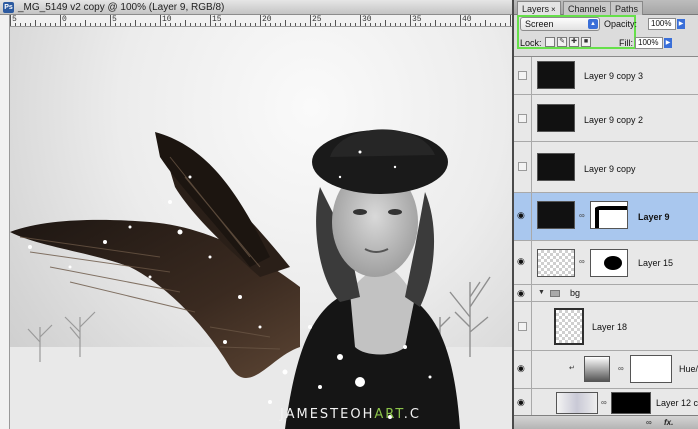 This screenshot has height=429, width=698. I want to click on tab-layers: Layers ×, so click(539, 8).